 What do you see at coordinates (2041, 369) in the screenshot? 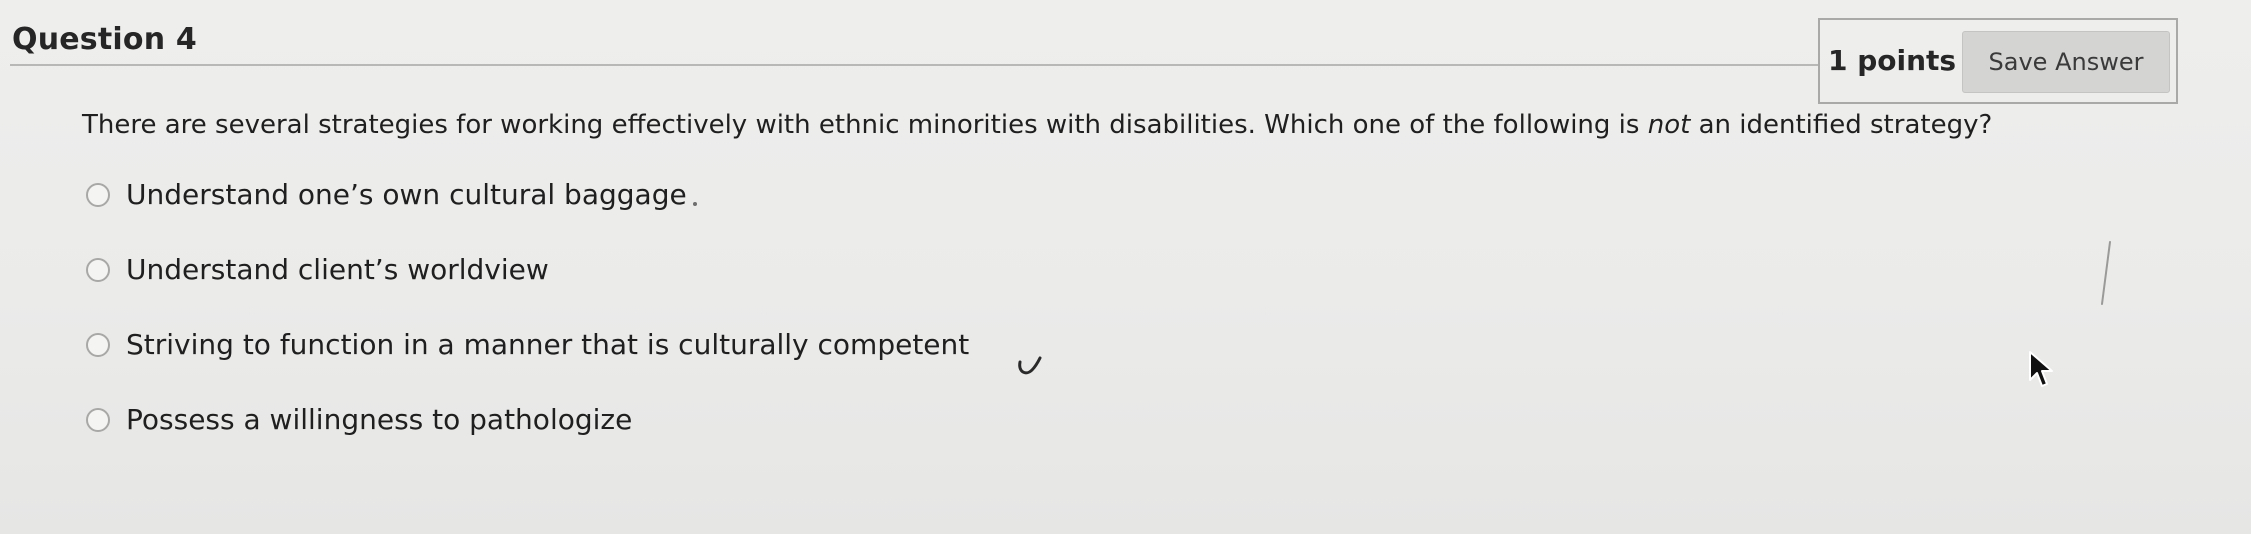
I see `mouse-pointer-icon` at bounding box center [2041, 369].